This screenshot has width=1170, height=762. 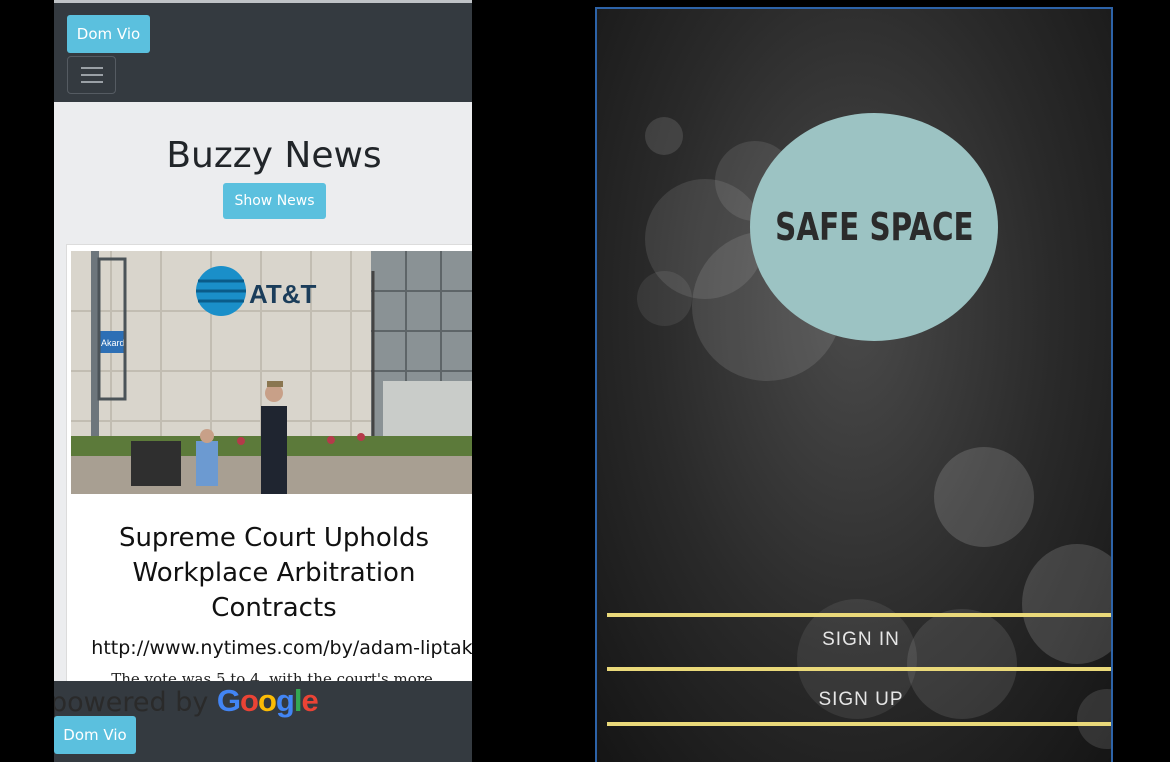 I want to click on powered-by-label: powered by, so click(x=131, y=702).